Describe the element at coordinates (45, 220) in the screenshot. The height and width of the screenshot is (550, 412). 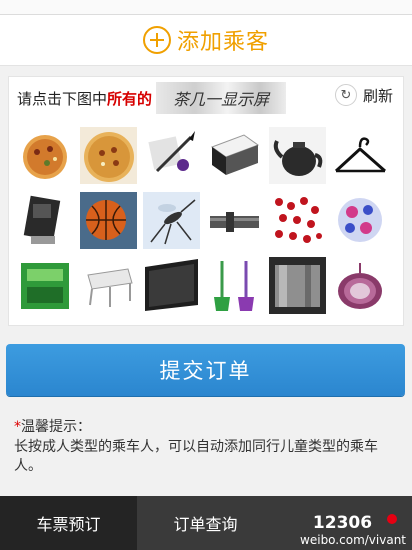
I see `captcha-image-device` at that location.